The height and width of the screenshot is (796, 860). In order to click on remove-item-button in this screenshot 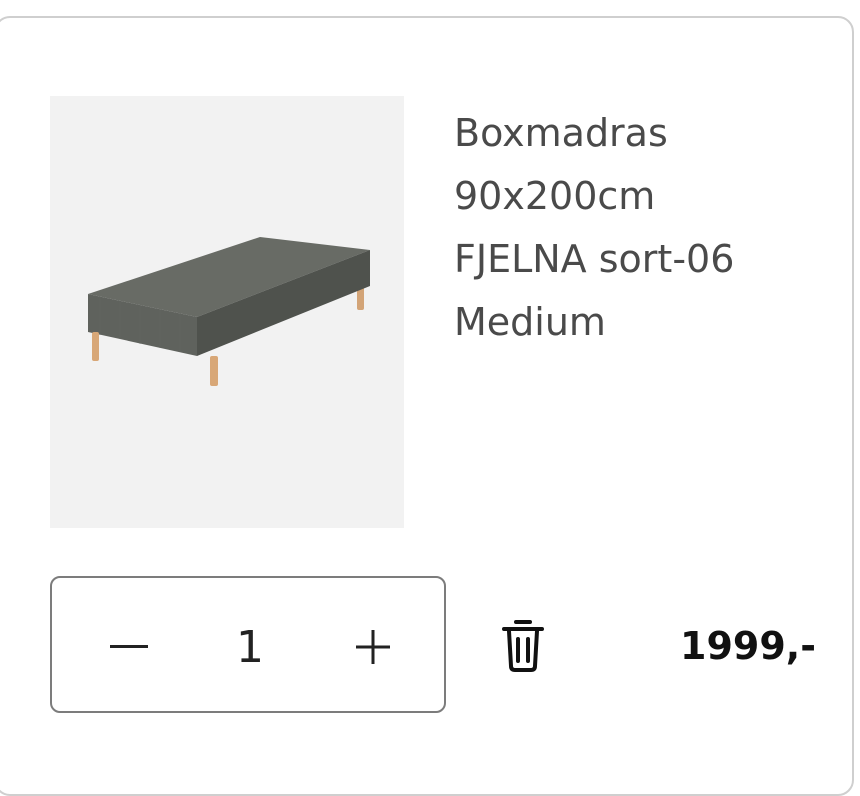, I will do `click(523, 645)`.